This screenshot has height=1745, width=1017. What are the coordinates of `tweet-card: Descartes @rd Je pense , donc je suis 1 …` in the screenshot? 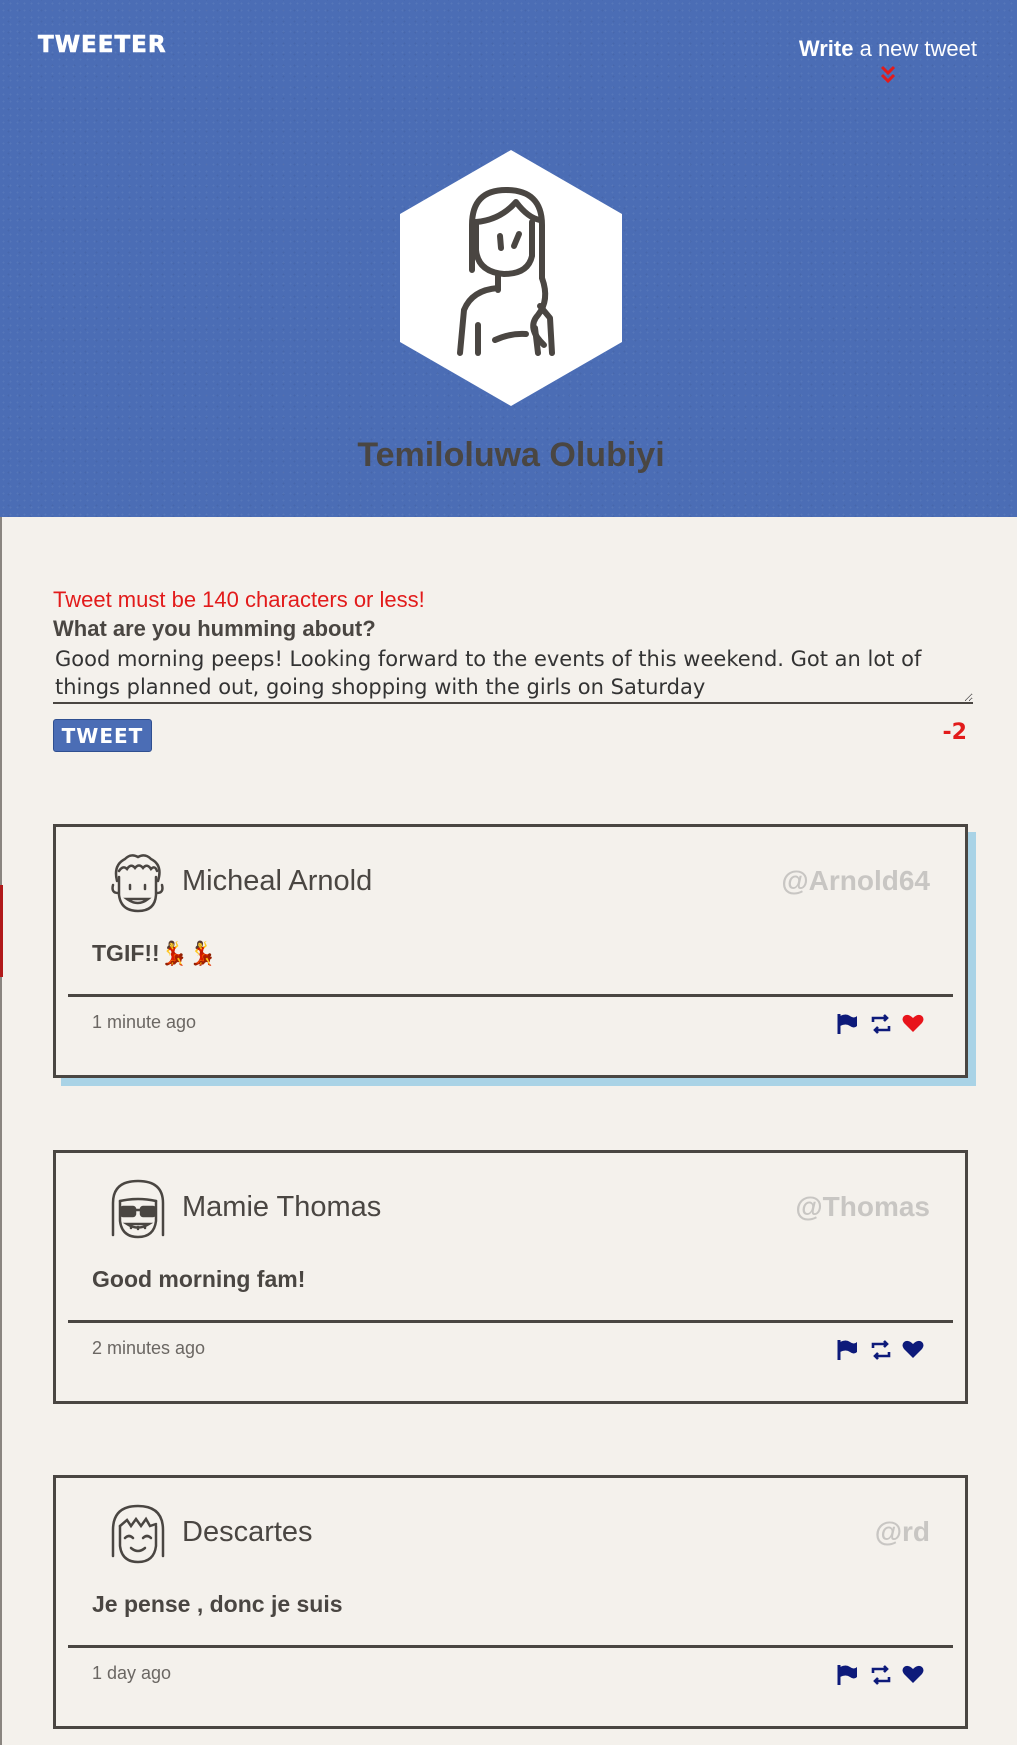 It's located at (510, 1602).